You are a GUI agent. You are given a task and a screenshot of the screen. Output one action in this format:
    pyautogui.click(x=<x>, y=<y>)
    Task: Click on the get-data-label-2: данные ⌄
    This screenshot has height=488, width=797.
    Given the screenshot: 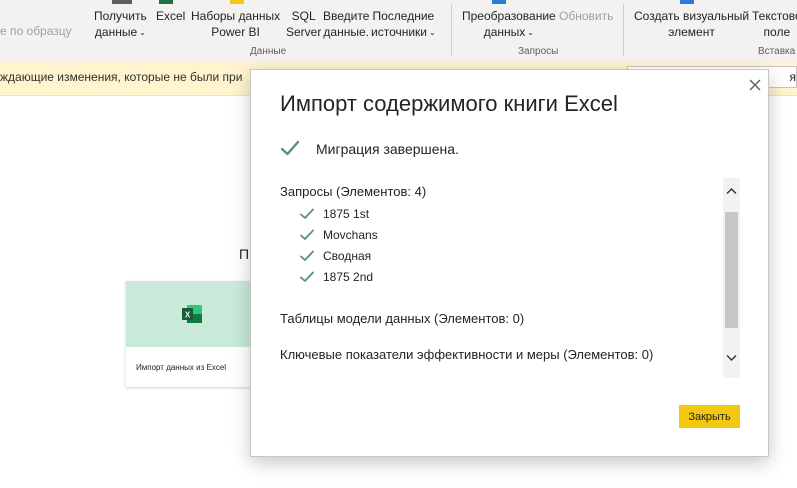 What is the action you would take?
    pyautogui.click(x=120, y=32)
    